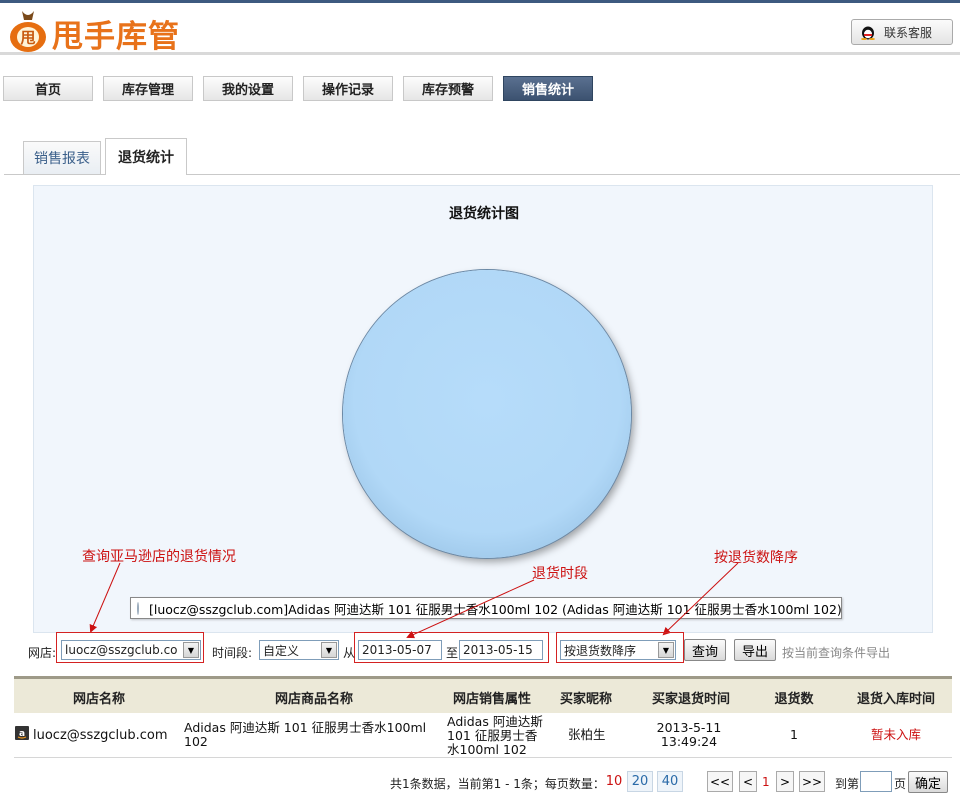 This screenshot has width=960, height=800. What do you see at coordinates (121, 650) in the screenshot?
I see `shop-select-value: luocz@sszgclub.co` at bounding box center [121, 650].